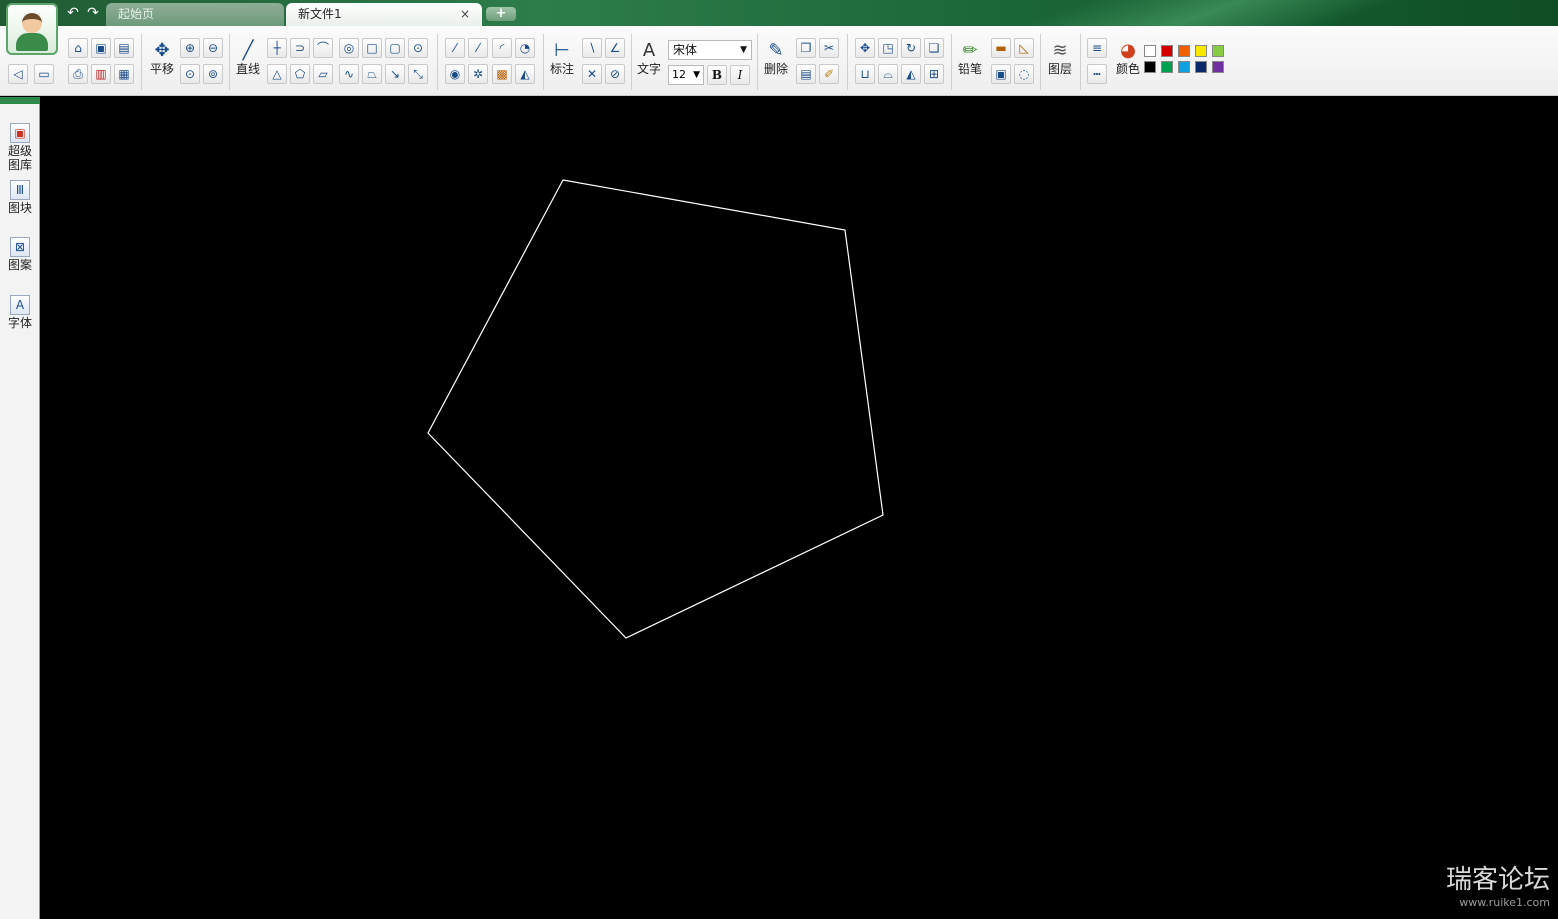 The image size is (1558, 919). I want to click on lasso-icon: ◌, so click(1024, 74).